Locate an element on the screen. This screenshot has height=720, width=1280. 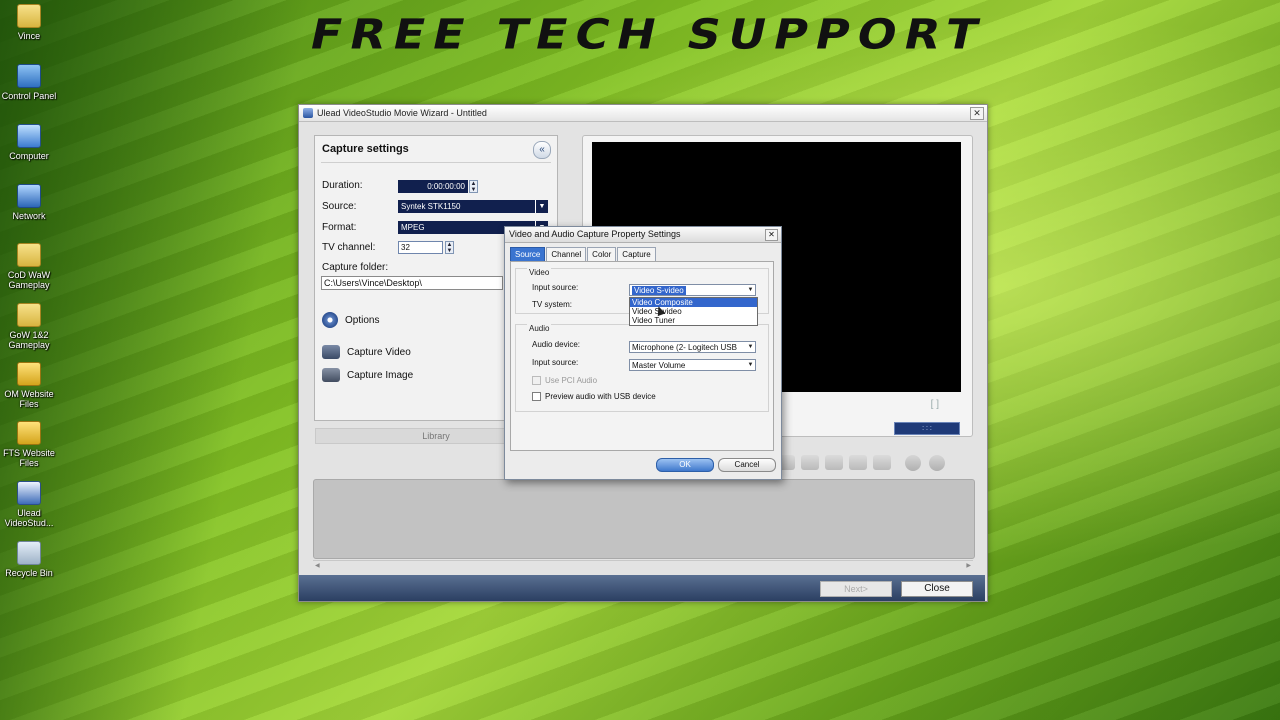
tab-channel: Channel is located at coordinates (566, 254).